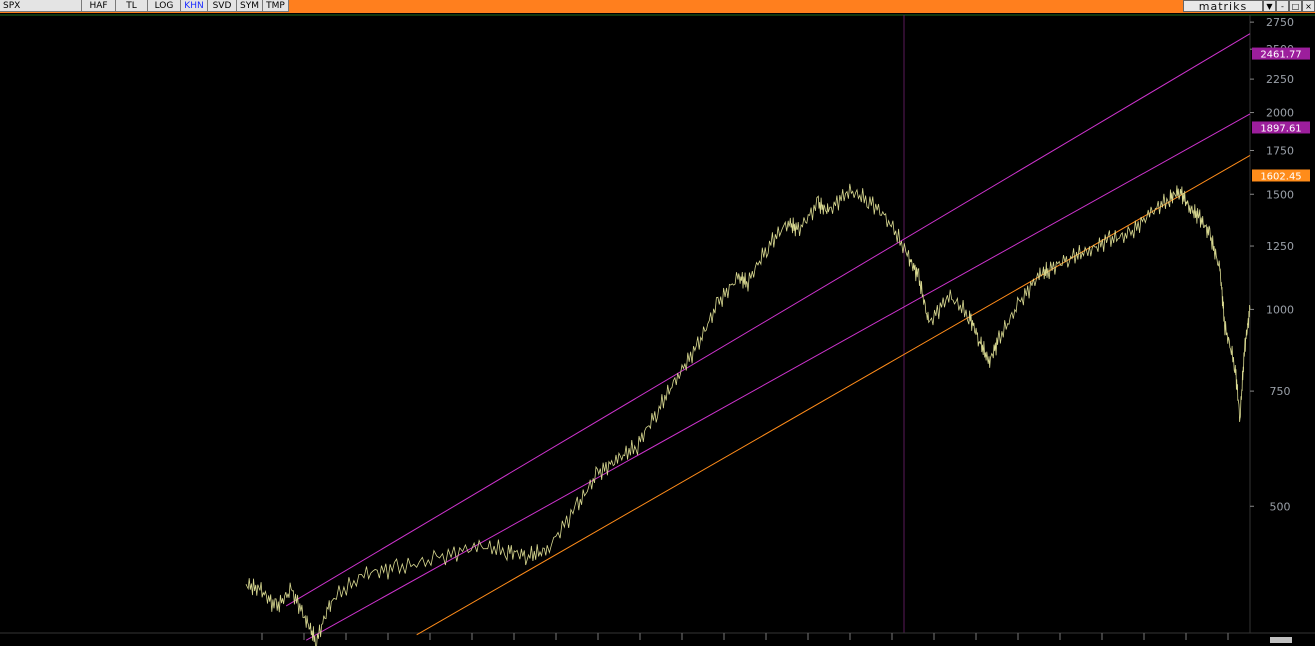  I want to click on toolbar-button-group: SPX HAF TL LOG KHN SVD SYM TMP, so click(144, 6).